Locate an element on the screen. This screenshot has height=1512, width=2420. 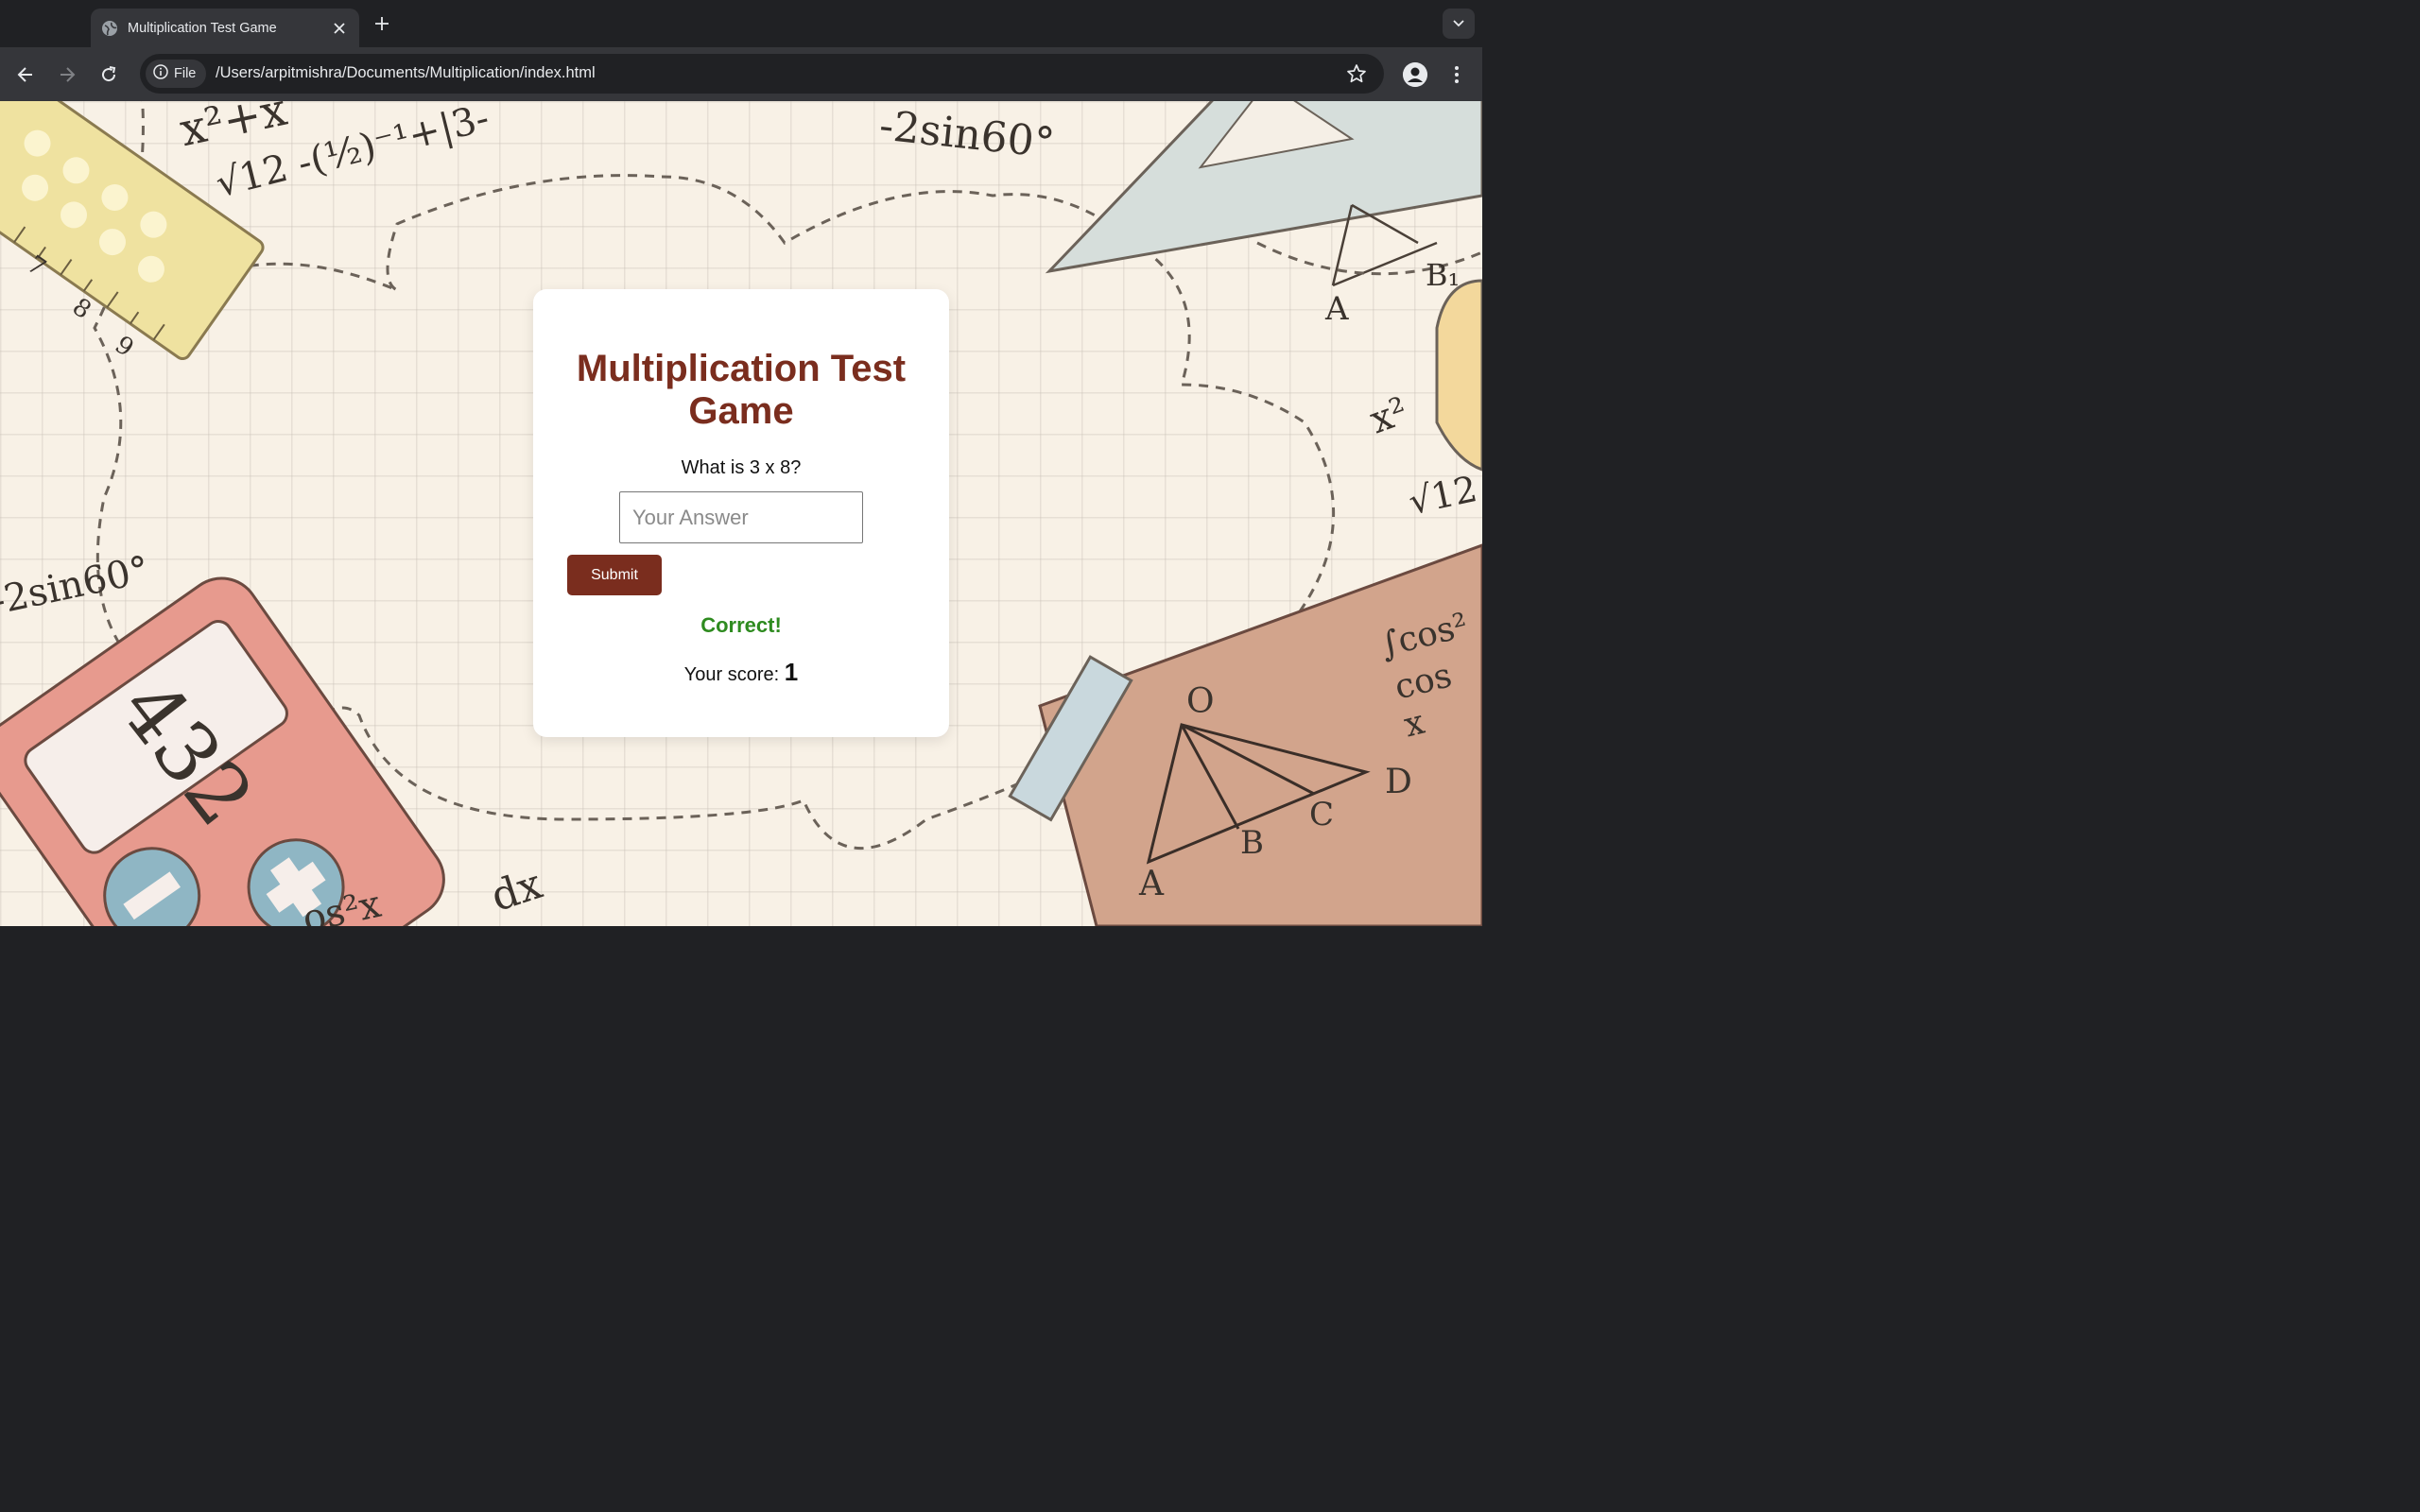
score-line: Your score: 1 is located at coordinates (741, 672).